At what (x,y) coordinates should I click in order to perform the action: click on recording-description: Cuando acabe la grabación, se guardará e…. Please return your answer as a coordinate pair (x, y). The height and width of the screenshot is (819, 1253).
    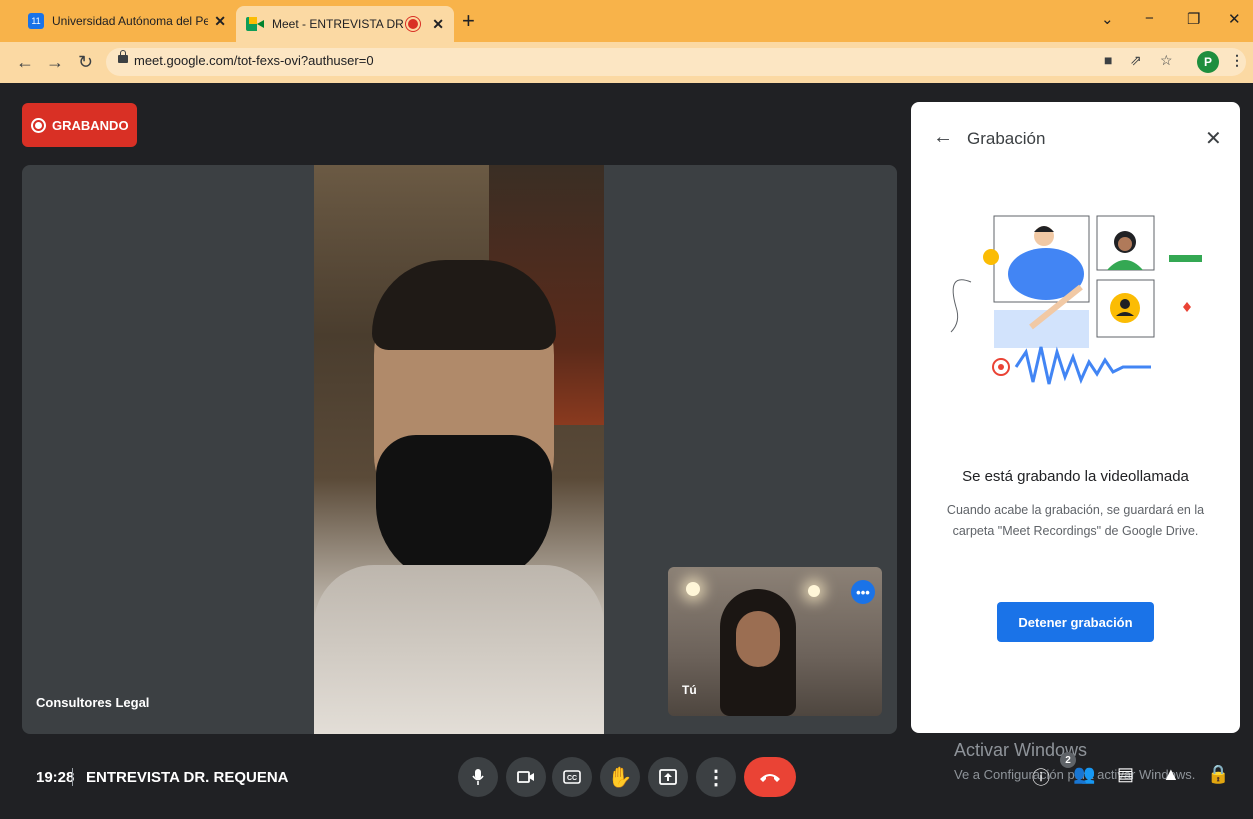
    Looking at the image, I should click on (1075, 520).